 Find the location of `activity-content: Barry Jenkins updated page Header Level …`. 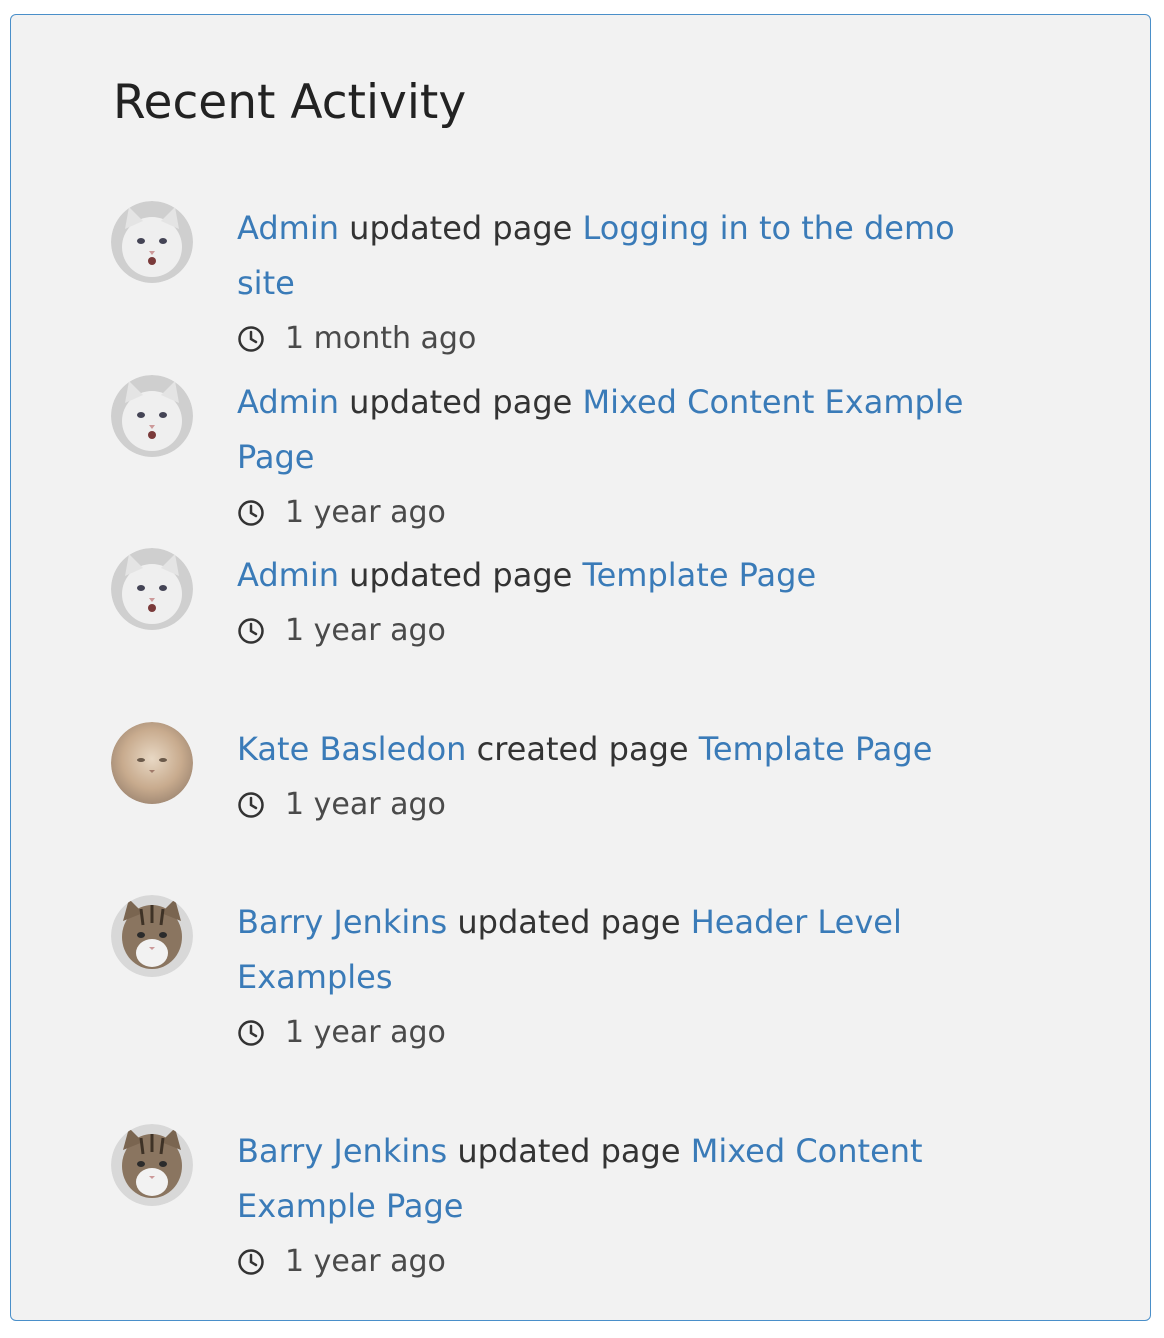

activity-content: Barry Jenkins updated page Header Level … is located at coordinates (617, 977).